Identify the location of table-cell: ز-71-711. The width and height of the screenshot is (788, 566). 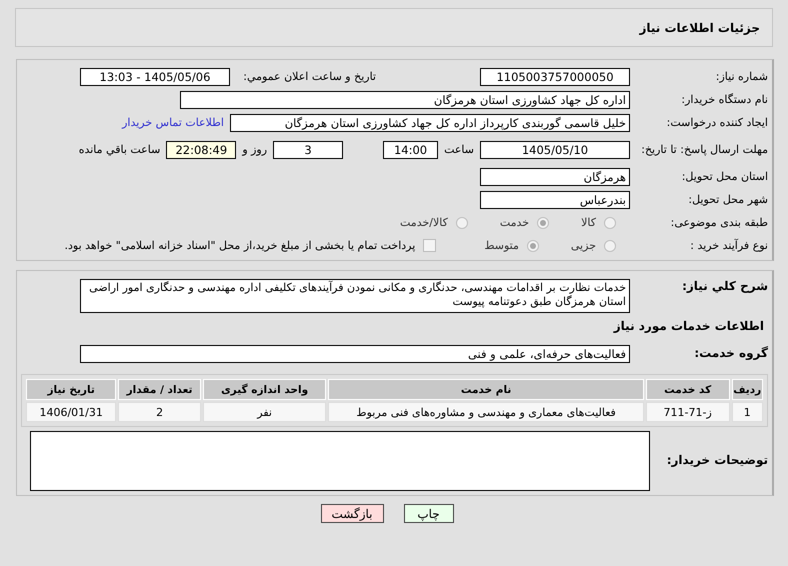
(688, 412).